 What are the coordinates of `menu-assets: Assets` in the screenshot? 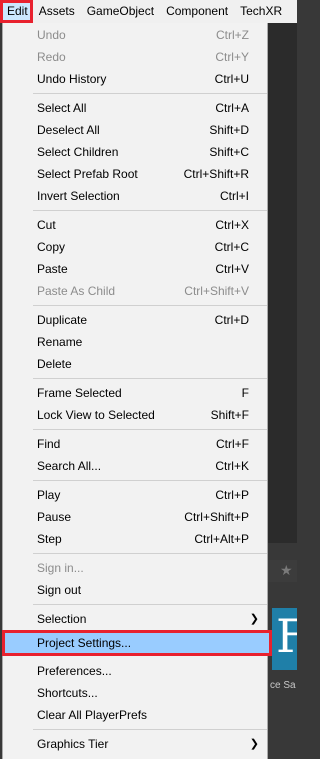 It's located at (57, 11).